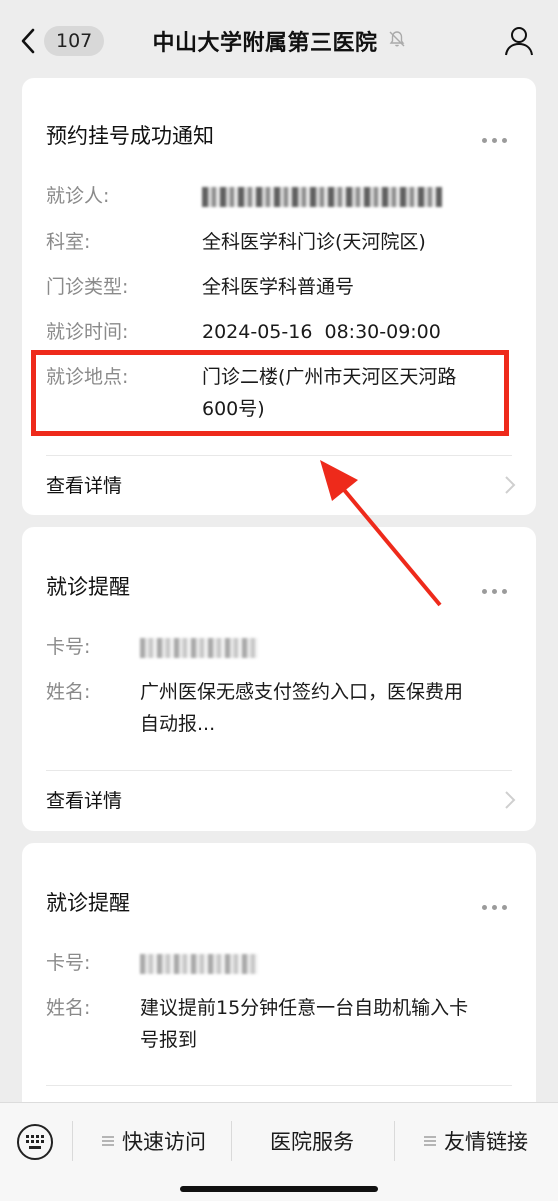 Image resolution: width=558 pixels, height=1201 pixels. I want to click on menu-quick-access: 快速访问, so click(154, 1141).